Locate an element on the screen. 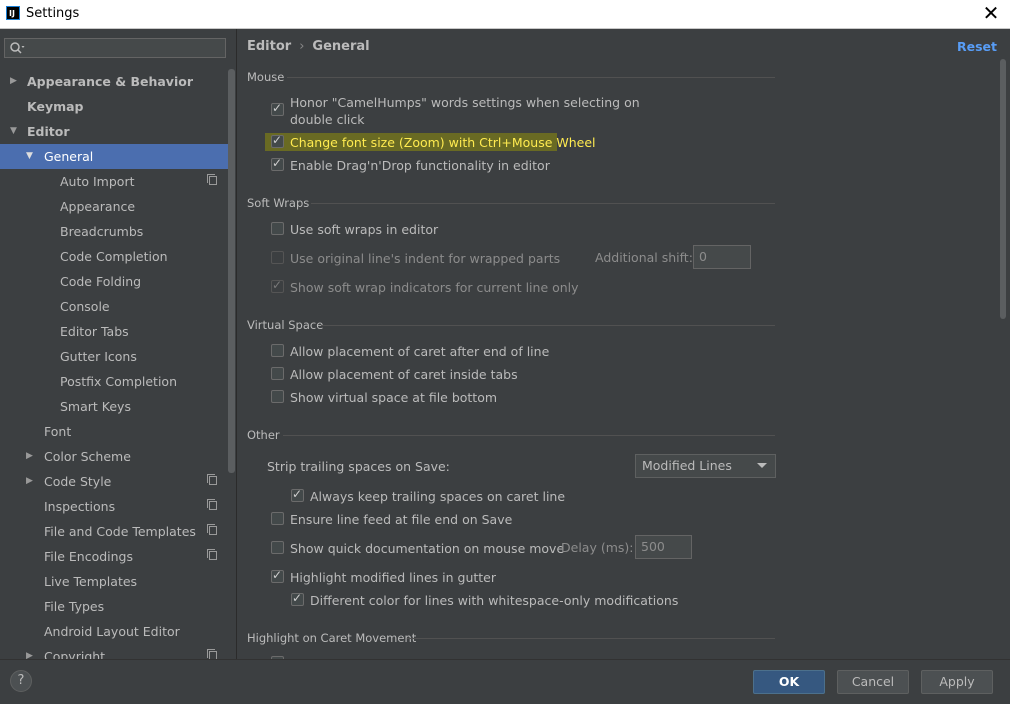 The height and width of the screenshot is (704, 1010). tree-item-android-layout-editor: Android Layout Editor is located at coordinates (114, 631).